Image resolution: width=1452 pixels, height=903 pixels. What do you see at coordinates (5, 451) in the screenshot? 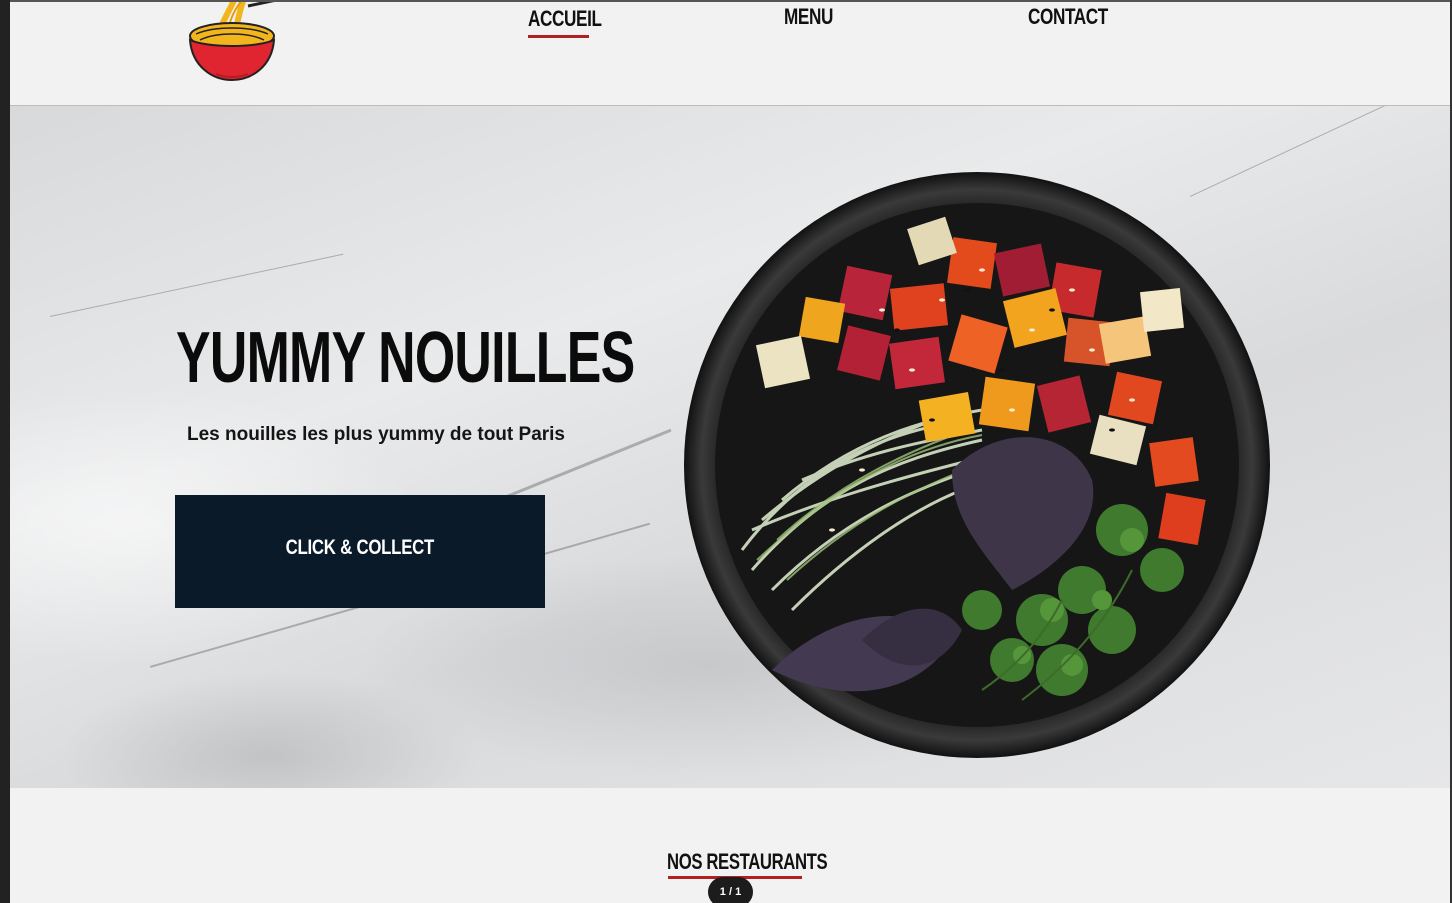
I see `window-edge-left` at bounding box center [5, 451].